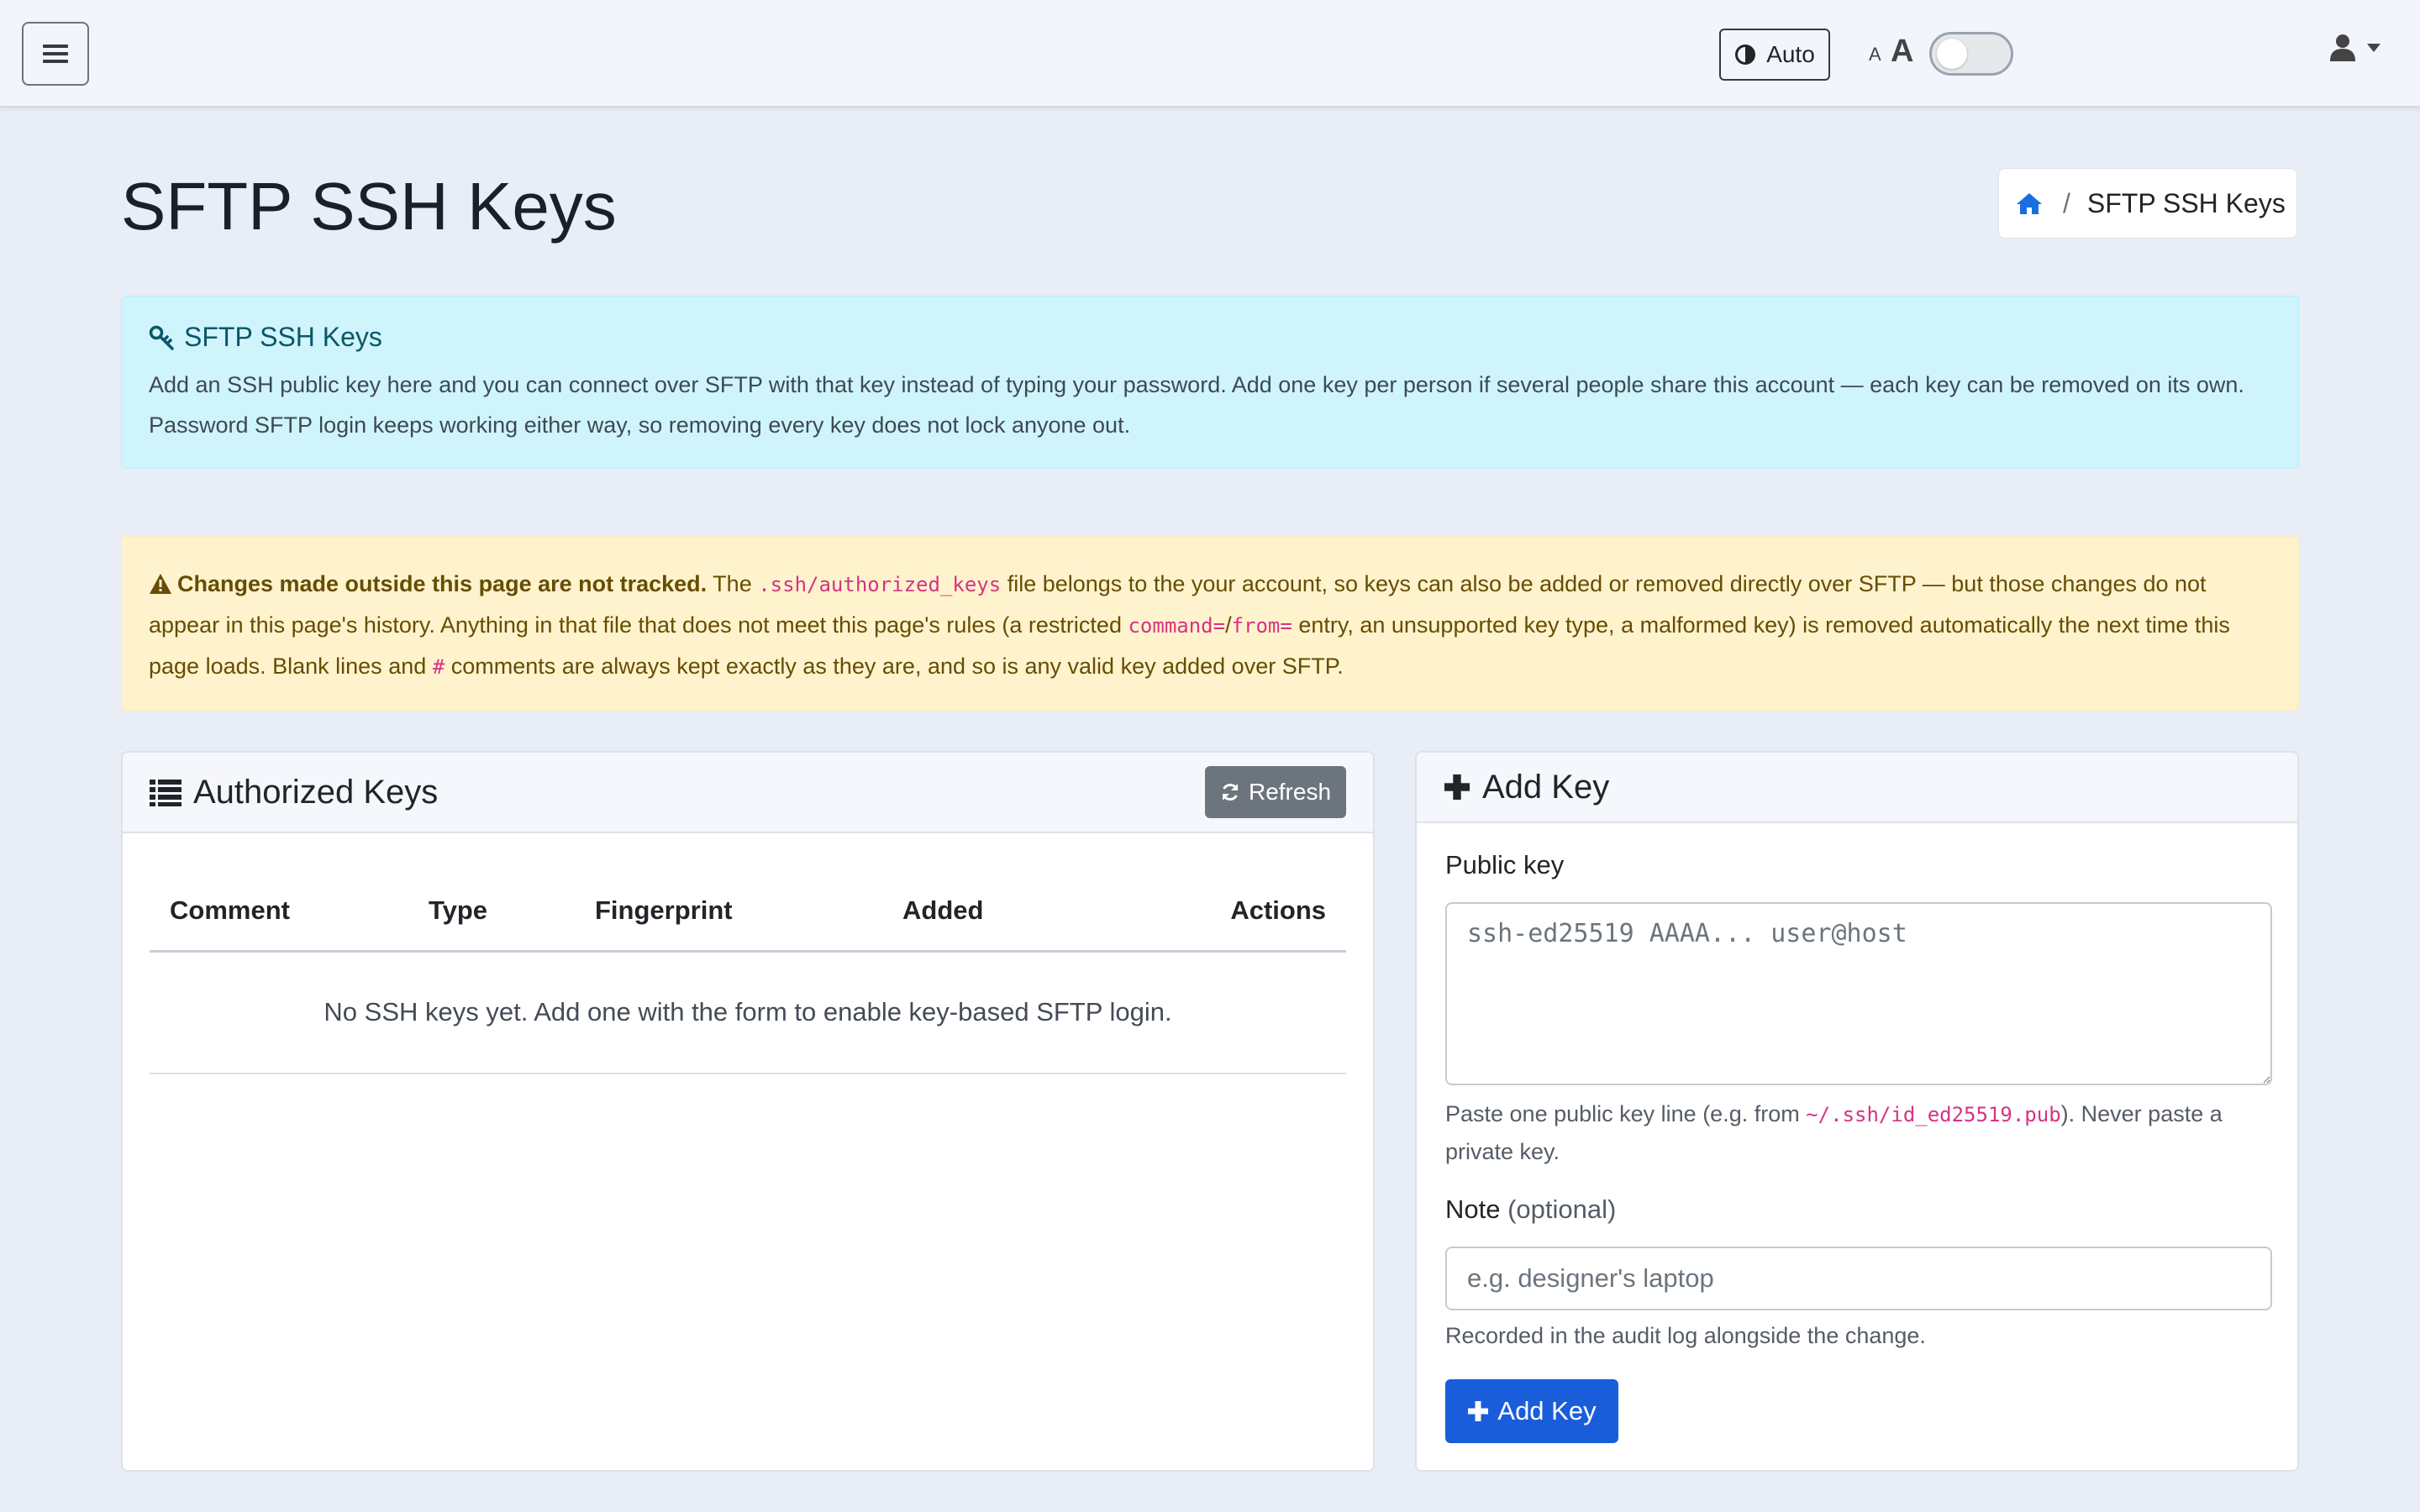 Image resolution: width=2420 pixels, height=1512 pixels. Describe the element at coordinates (1875, 54) in the screenshot. I see `font-size-small-label: A` at that location.